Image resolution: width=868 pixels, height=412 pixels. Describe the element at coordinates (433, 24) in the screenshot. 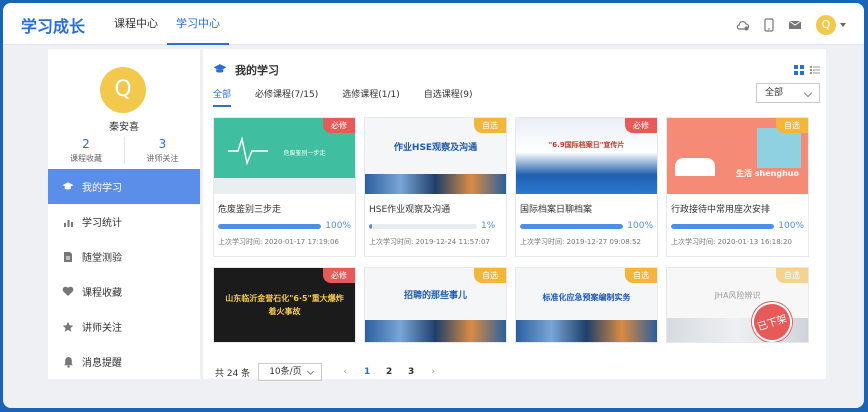

I see `top-header: 学习成长 课程中心 学习中心 Q` at that location.